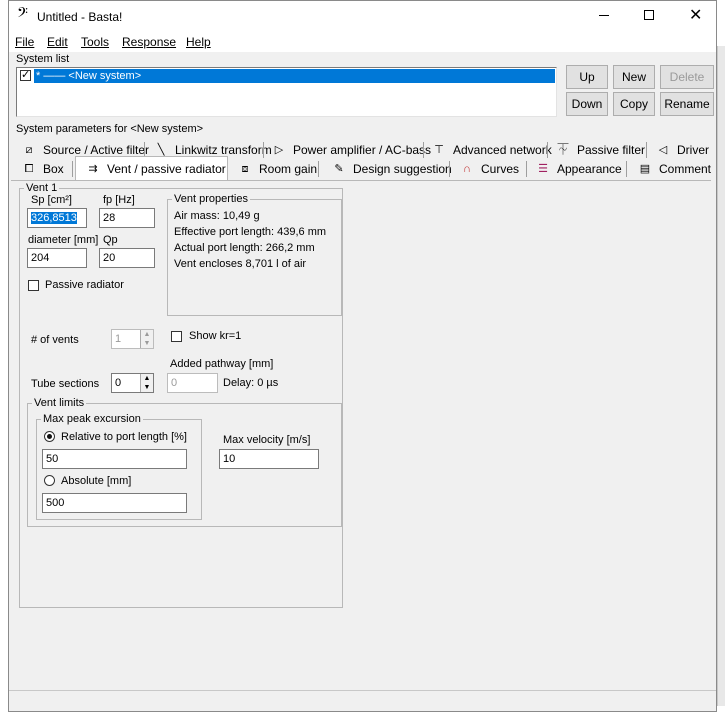  Describe the element at coordinates (118, 339) in the screenshot. I see `num-vents-value: 1` at that location.